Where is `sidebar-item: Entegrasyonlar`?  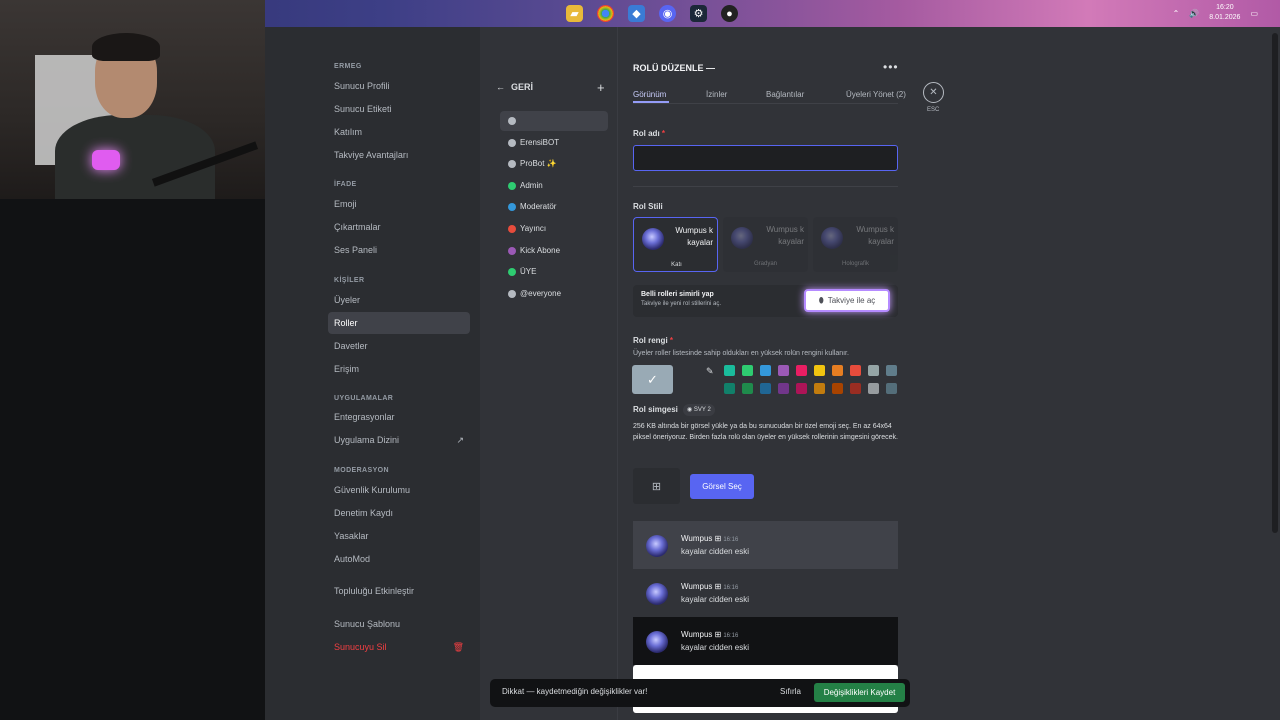 sidebar-item: Entegrasyonlar is located at coordinates (399, 417).